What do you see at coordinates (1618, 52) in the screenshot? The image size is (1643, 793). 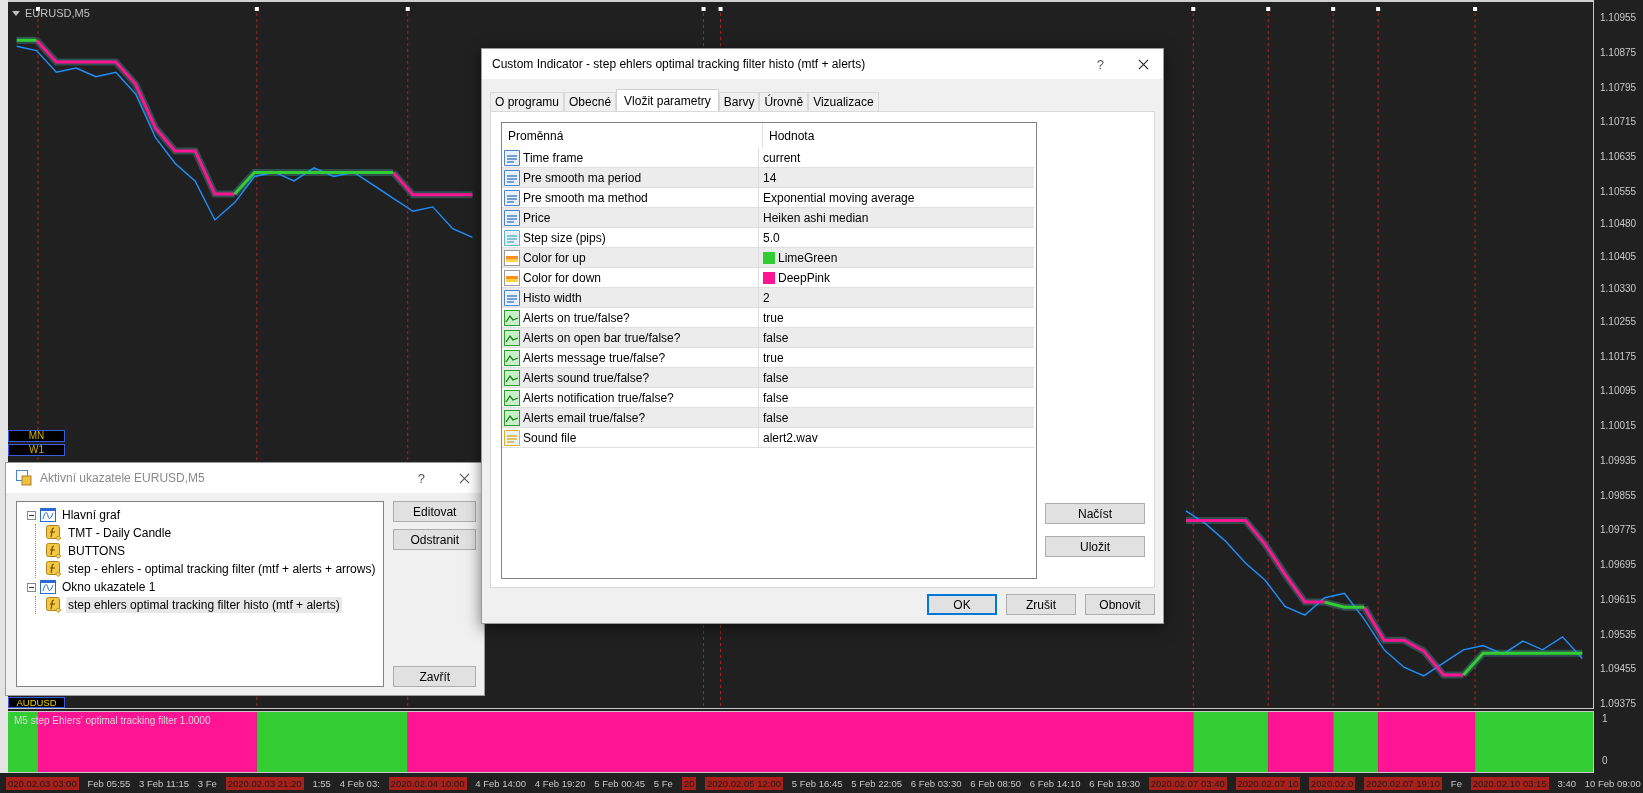 I see `price-label: 1.10875` at bounding box center [1618, 52].